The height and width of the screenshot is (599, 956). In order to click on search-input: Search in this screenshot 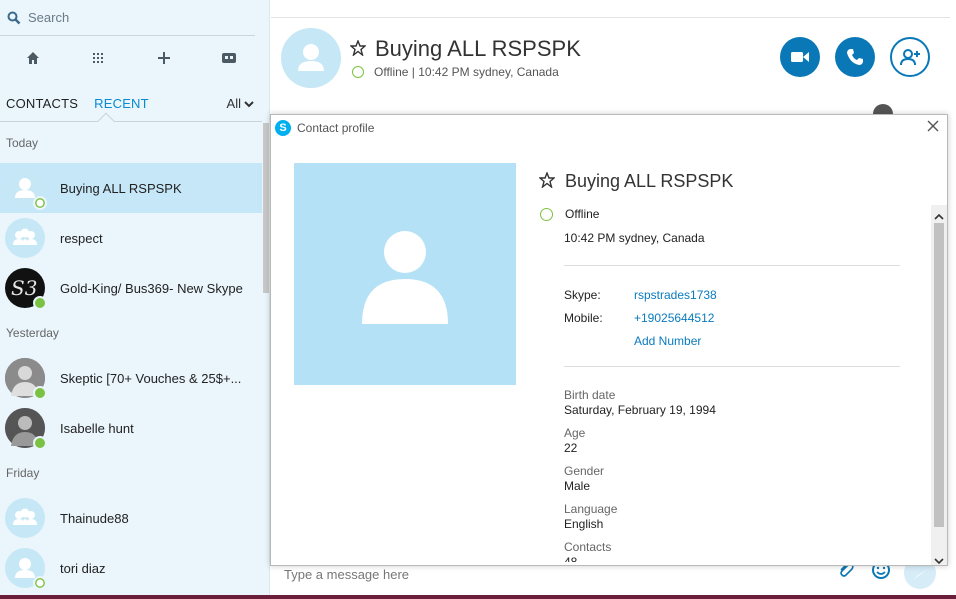, I will do `click(48, 17)`.